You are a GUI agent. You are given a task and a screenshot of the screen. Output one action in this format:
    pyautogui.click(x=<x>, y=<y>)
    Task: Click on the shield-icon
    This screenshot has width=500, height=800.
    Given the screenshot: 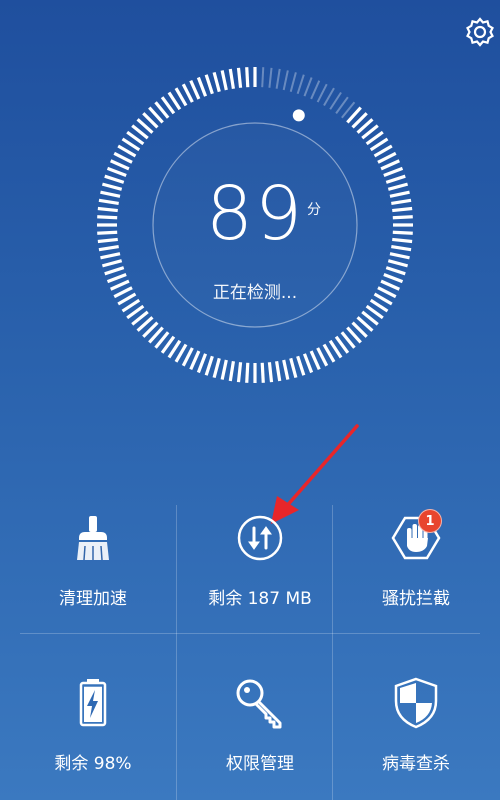 What is the action you would take?
    pyautogui.click(x=416, y=703)
    